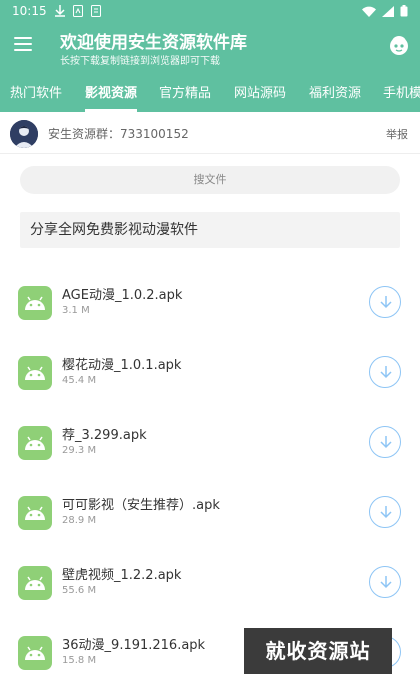 This screenshot has width=420, height=700. I want to click on tab-mobile: 手机模, so click(401, 97).